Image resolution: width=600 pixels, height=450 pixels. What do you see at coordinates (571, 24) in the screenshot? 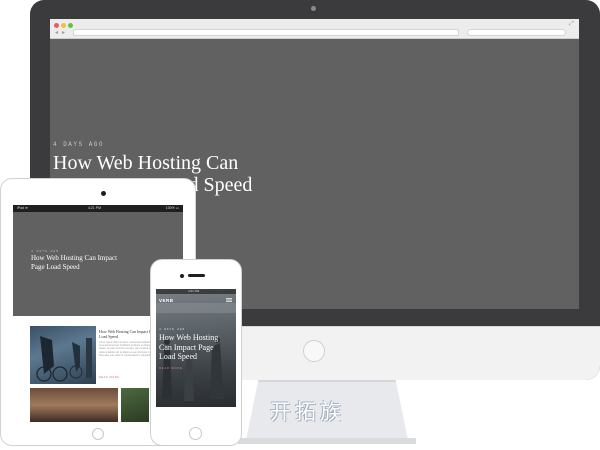
I see `fullscreen-icon: ⤢` at bounding box center [571, 24].